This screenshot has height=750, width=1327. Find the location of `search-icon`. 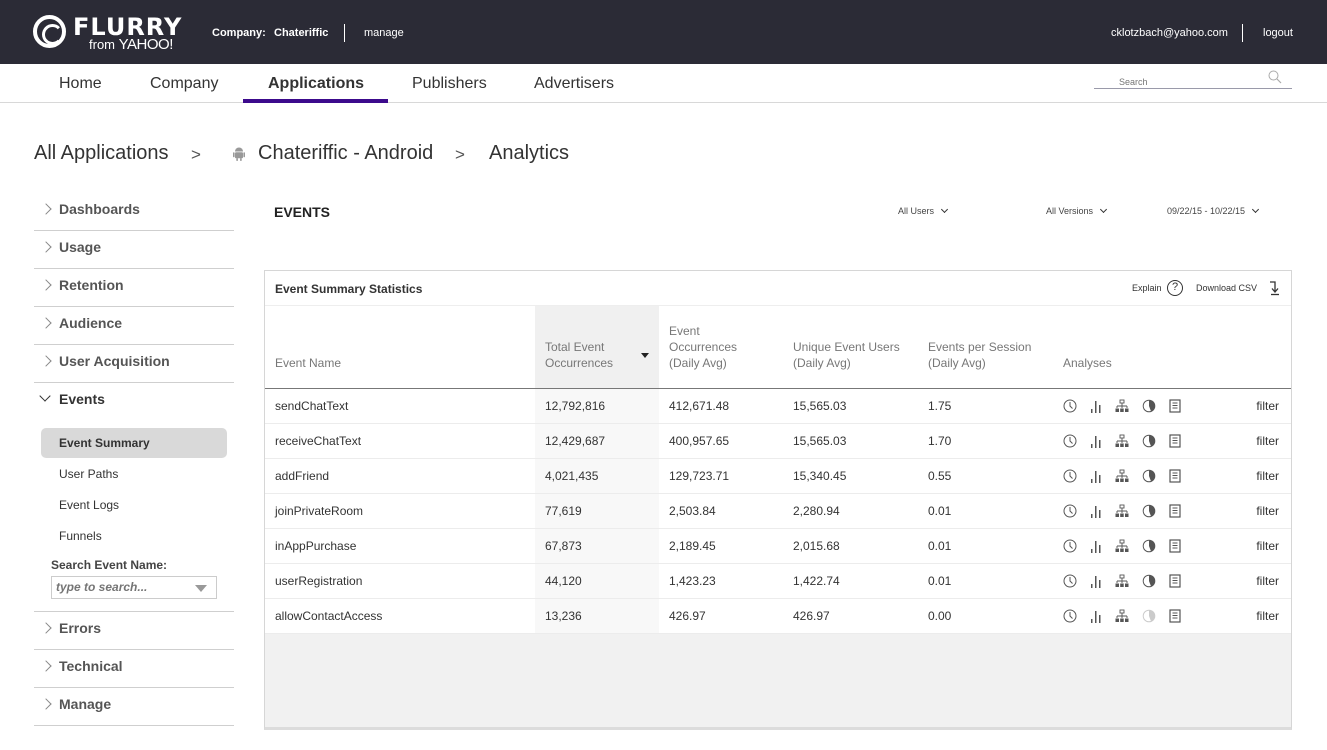

search-icon is located at coordinates (1275, 77).